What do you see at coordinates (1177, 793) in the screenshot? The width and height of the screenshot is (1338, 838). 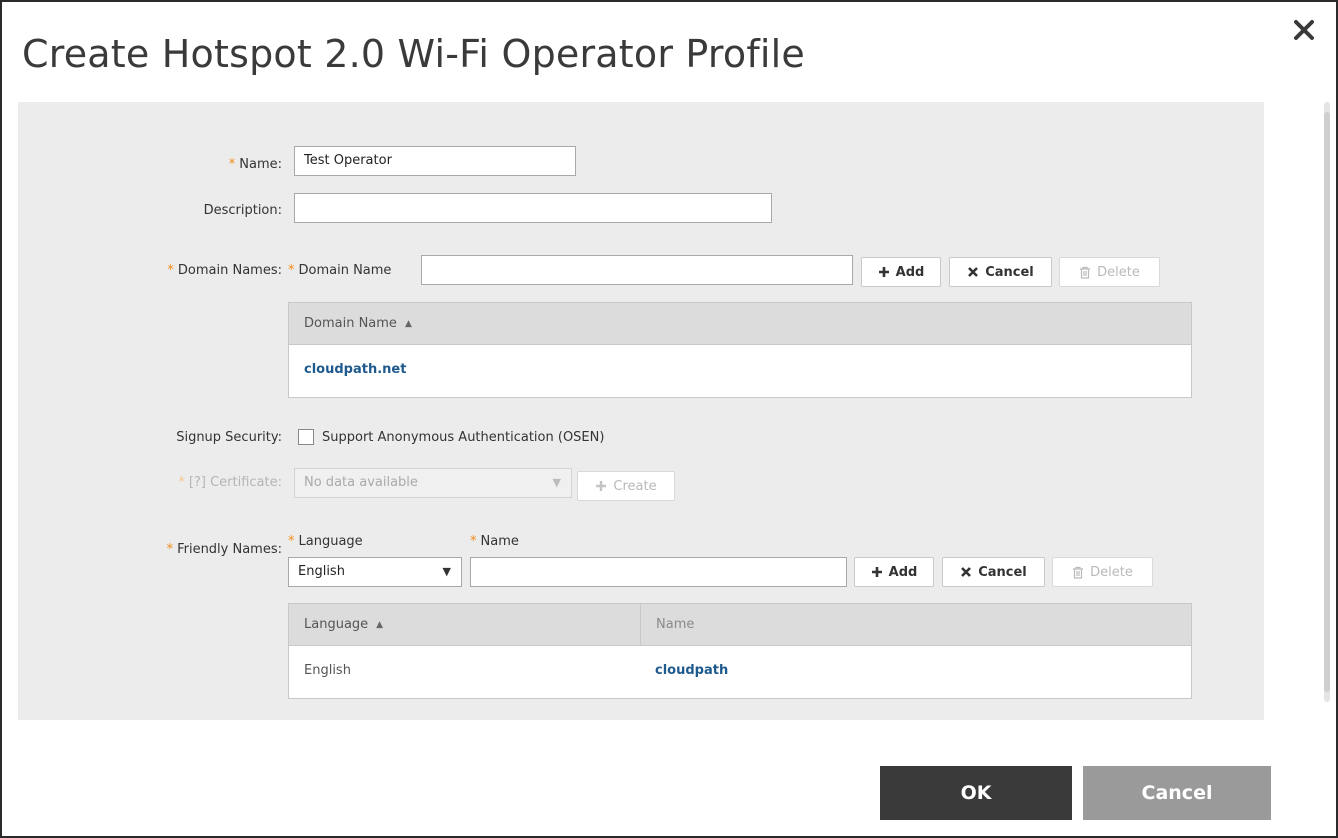 I see `cancel-button: Cancel` at bounding box center [1177, 793].